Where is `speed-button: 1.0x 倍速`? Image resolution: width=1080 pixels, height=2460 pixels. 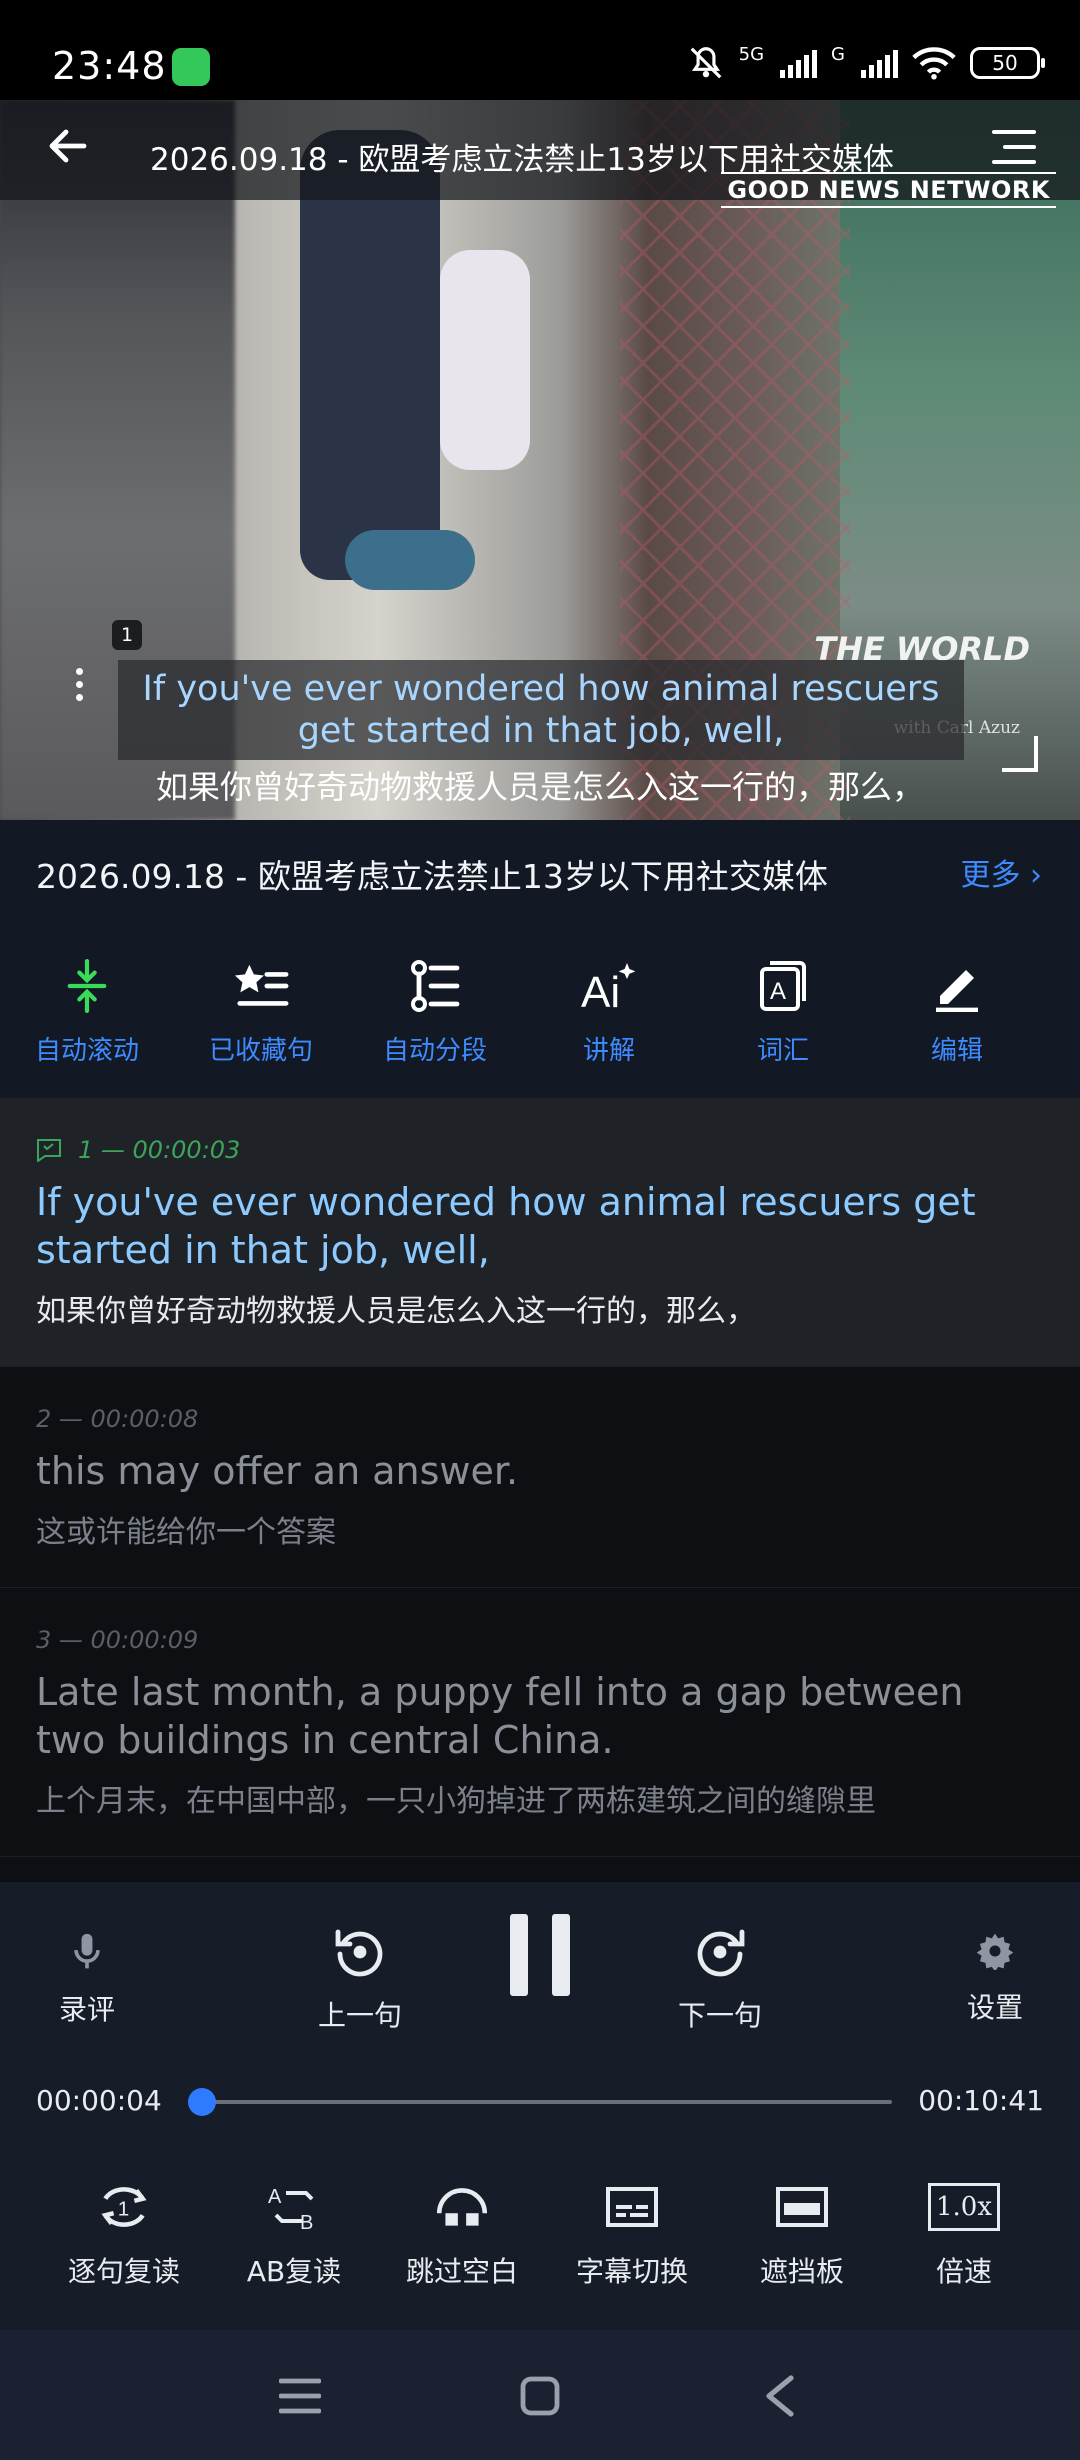 speed-button: 1.0x 倍速 is located at coordinates (964, 2231).